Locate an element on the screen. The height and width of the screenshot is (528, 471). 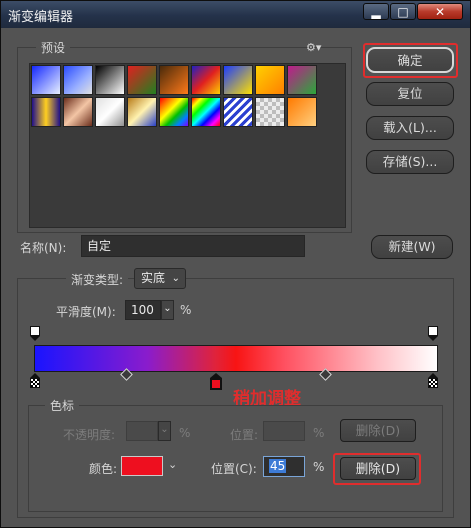
name-input: 自定 is located at coordinates (193, 246).